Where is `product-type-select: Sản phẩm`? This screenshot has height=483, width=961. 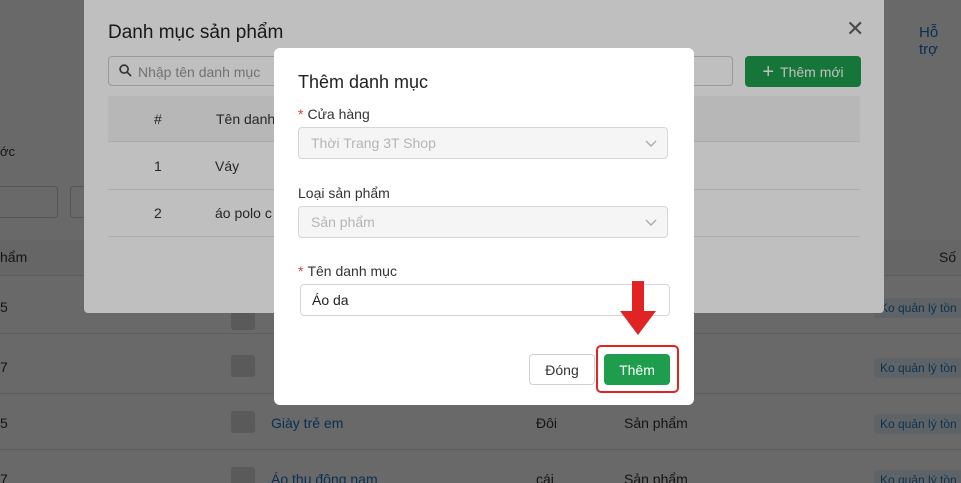 product-type-select: Sản phẩm is located at coordinates (483, 222).